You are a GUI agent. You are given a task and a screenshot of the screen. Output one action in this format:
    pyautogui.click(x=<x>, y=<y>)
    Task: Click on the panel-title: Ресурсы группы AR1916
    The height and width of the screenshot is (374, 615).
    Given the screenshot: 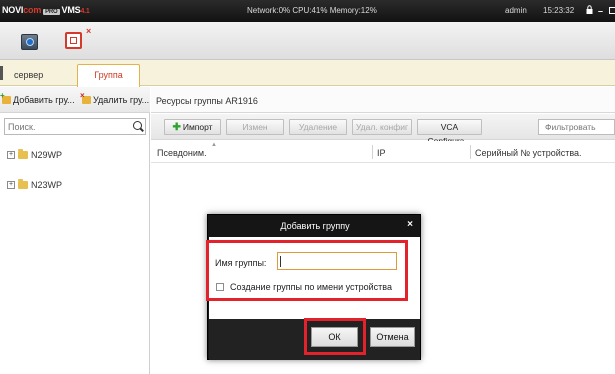 What is the action you would take?
    pyautogui.click(x=383, y=100)
    